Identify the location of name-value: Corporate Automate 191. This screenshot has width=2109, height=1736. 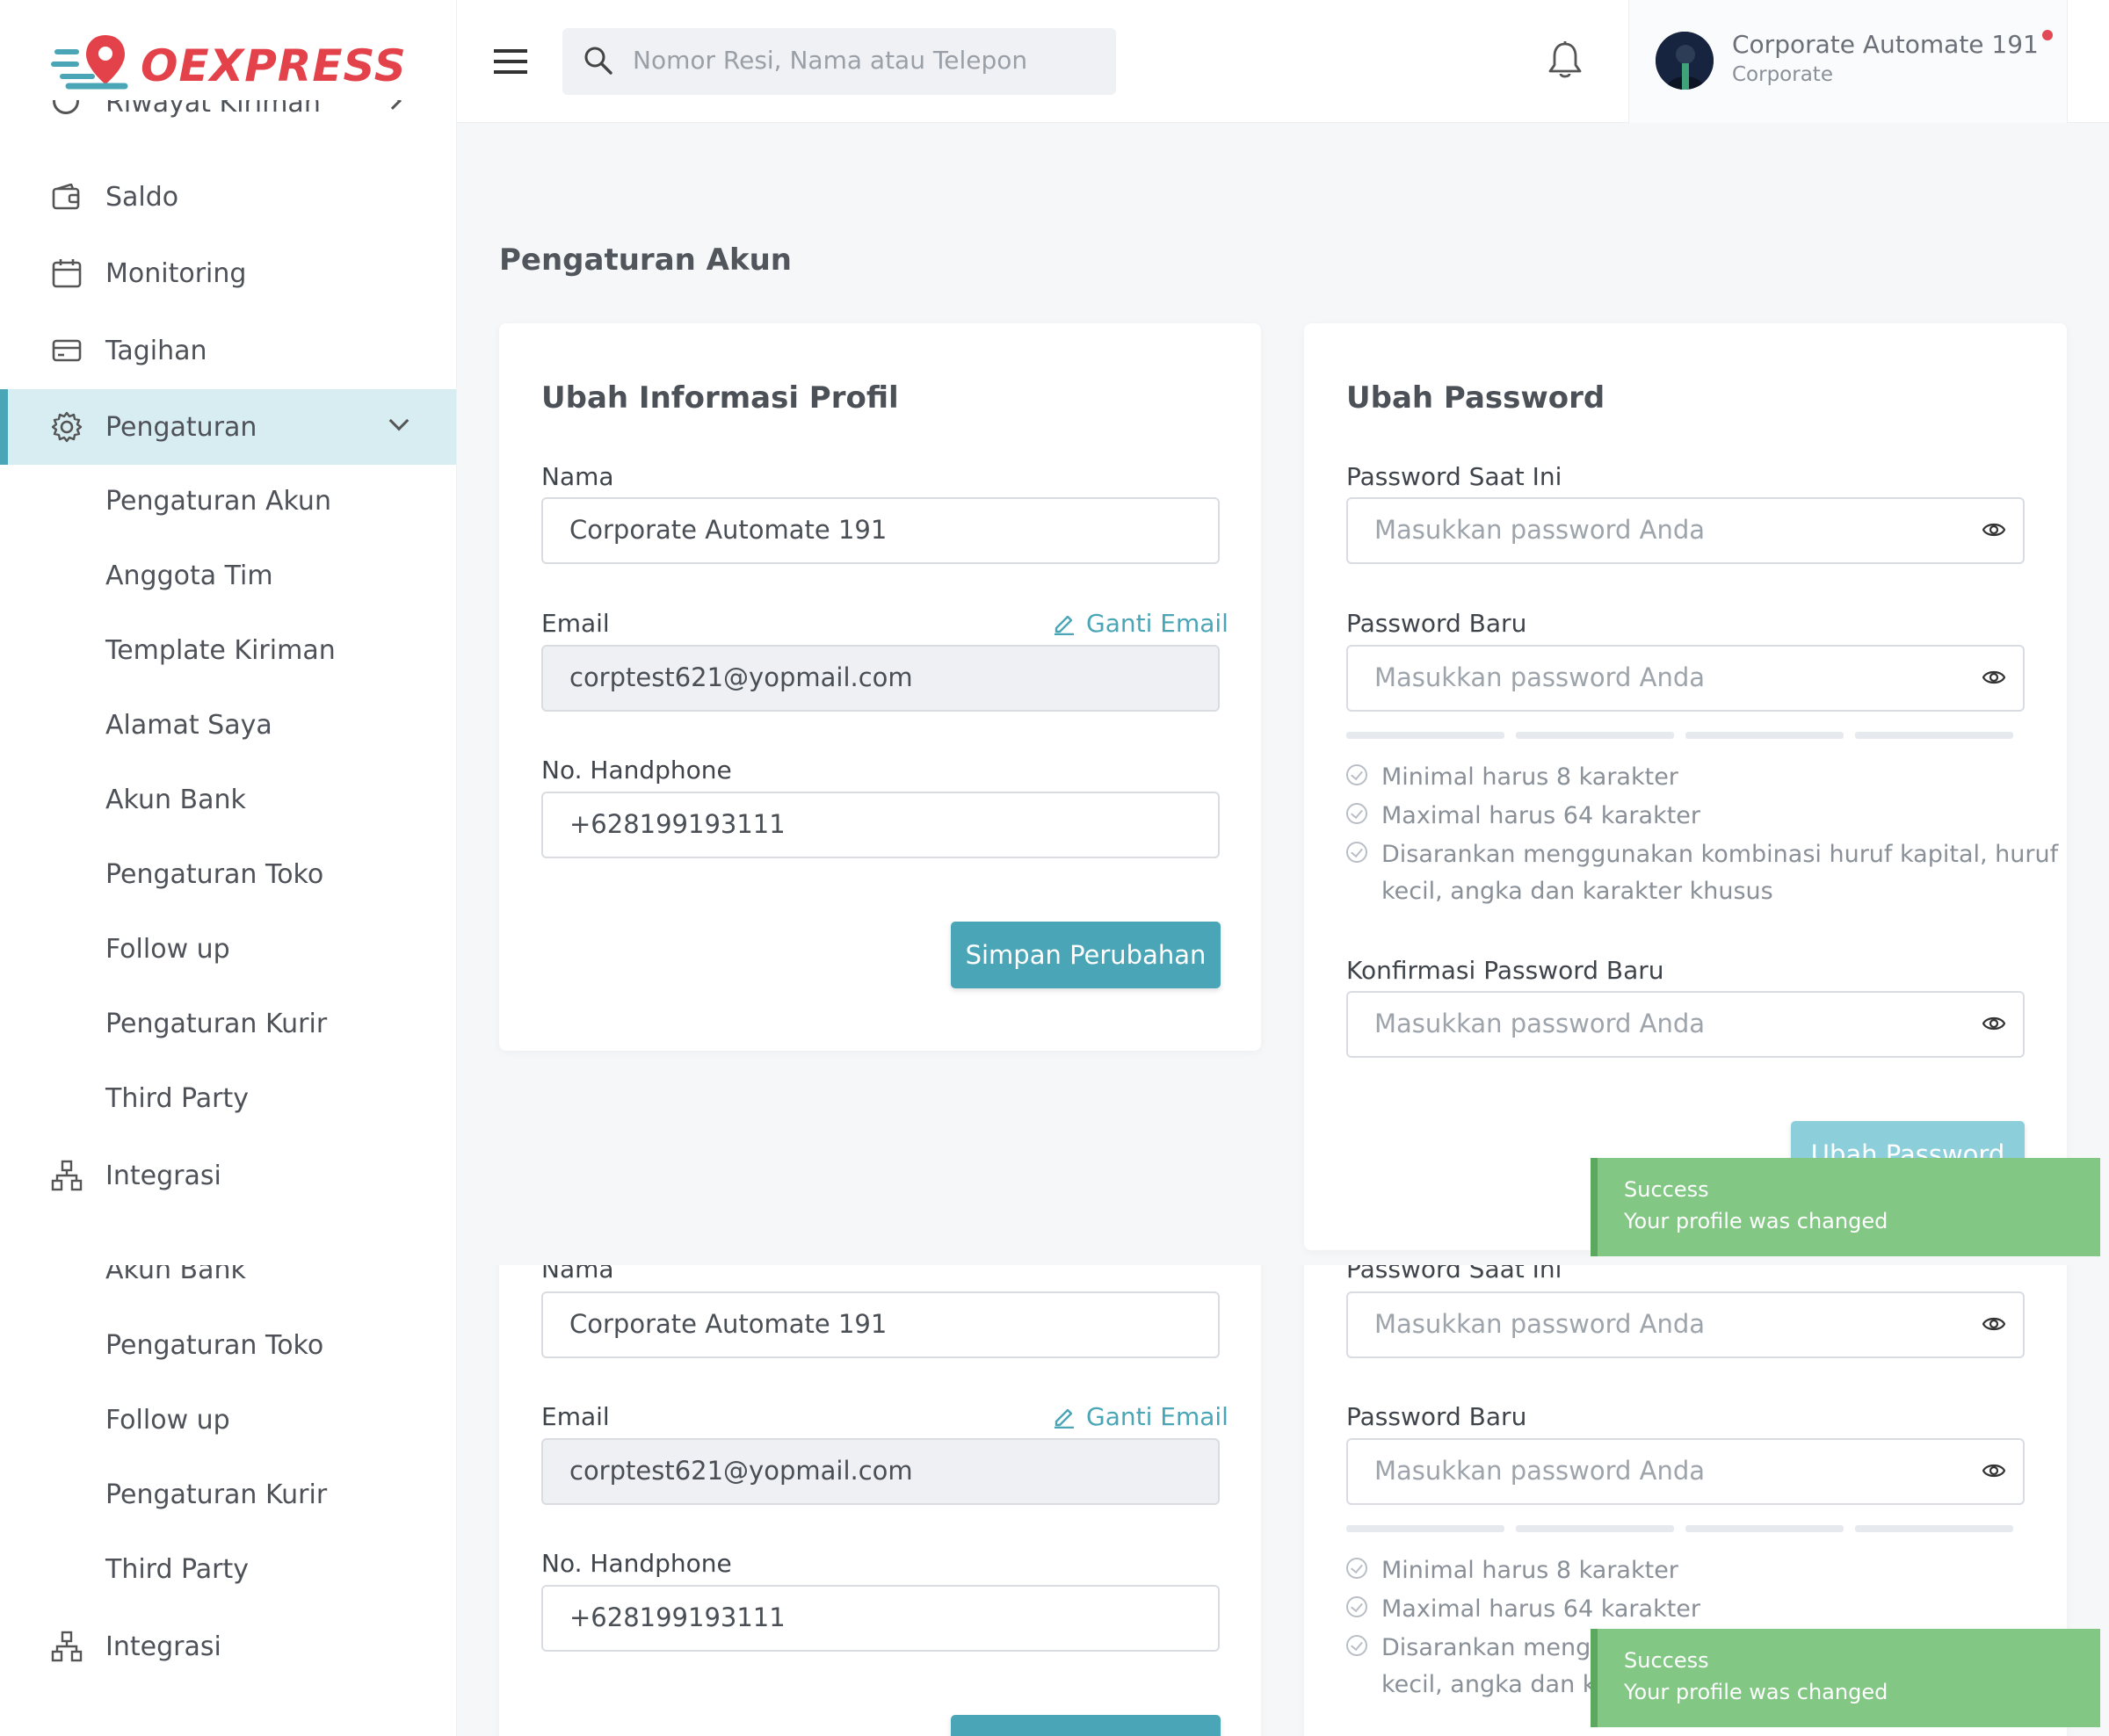
(729, 530).